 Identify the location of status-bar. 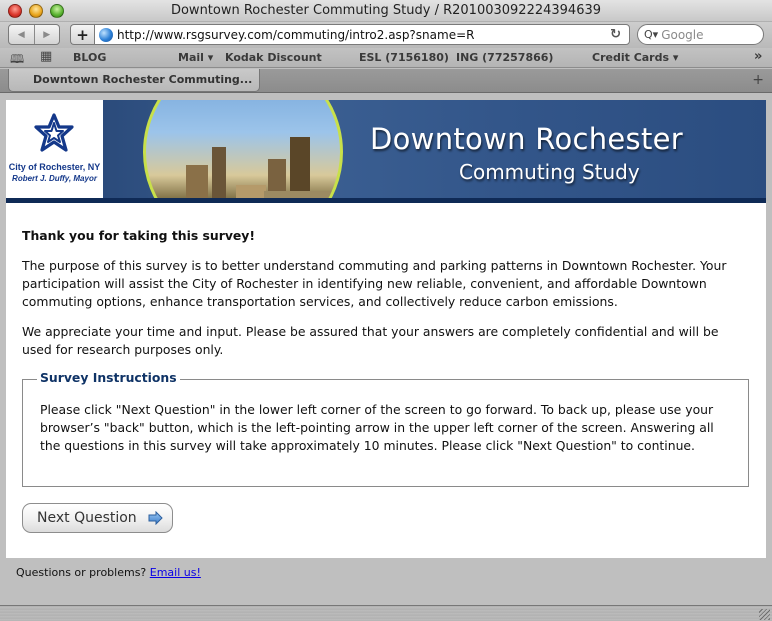
(386, 613).